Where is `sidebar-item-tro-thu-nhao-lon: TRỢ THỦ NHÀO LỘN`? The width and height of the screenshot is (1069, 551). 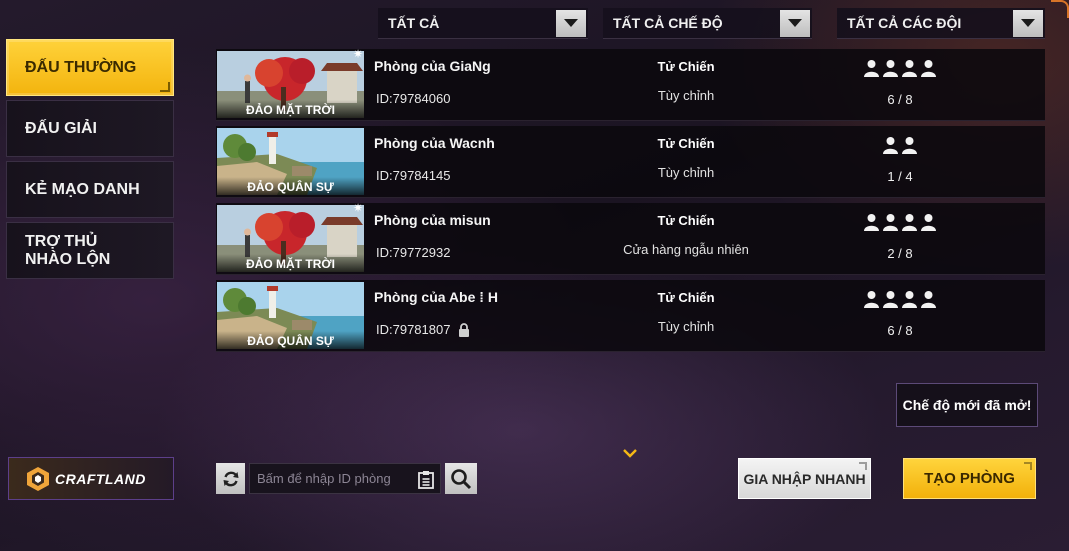
sidebar-item-tro-thu-nhao-lon: TRỢ THỦ NHÀO LỘN is located at coordinates (90, 250).